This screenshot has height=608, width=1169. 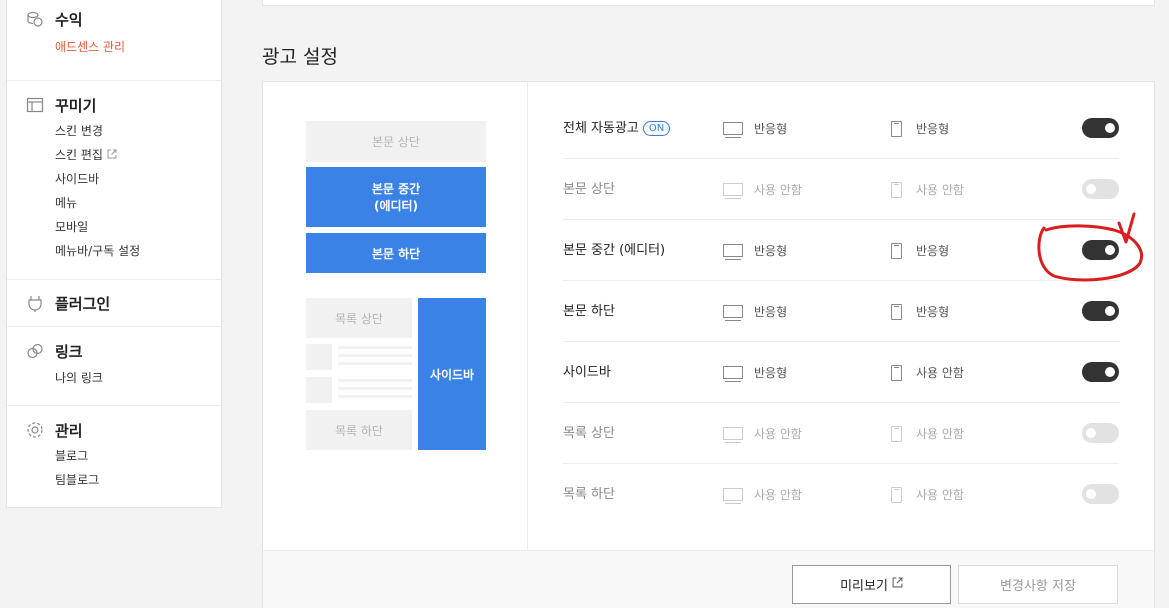 What do you see at coordinates (35, 430) in the screenshot?
I see `gear-icon` at bounding box center [35, 430].